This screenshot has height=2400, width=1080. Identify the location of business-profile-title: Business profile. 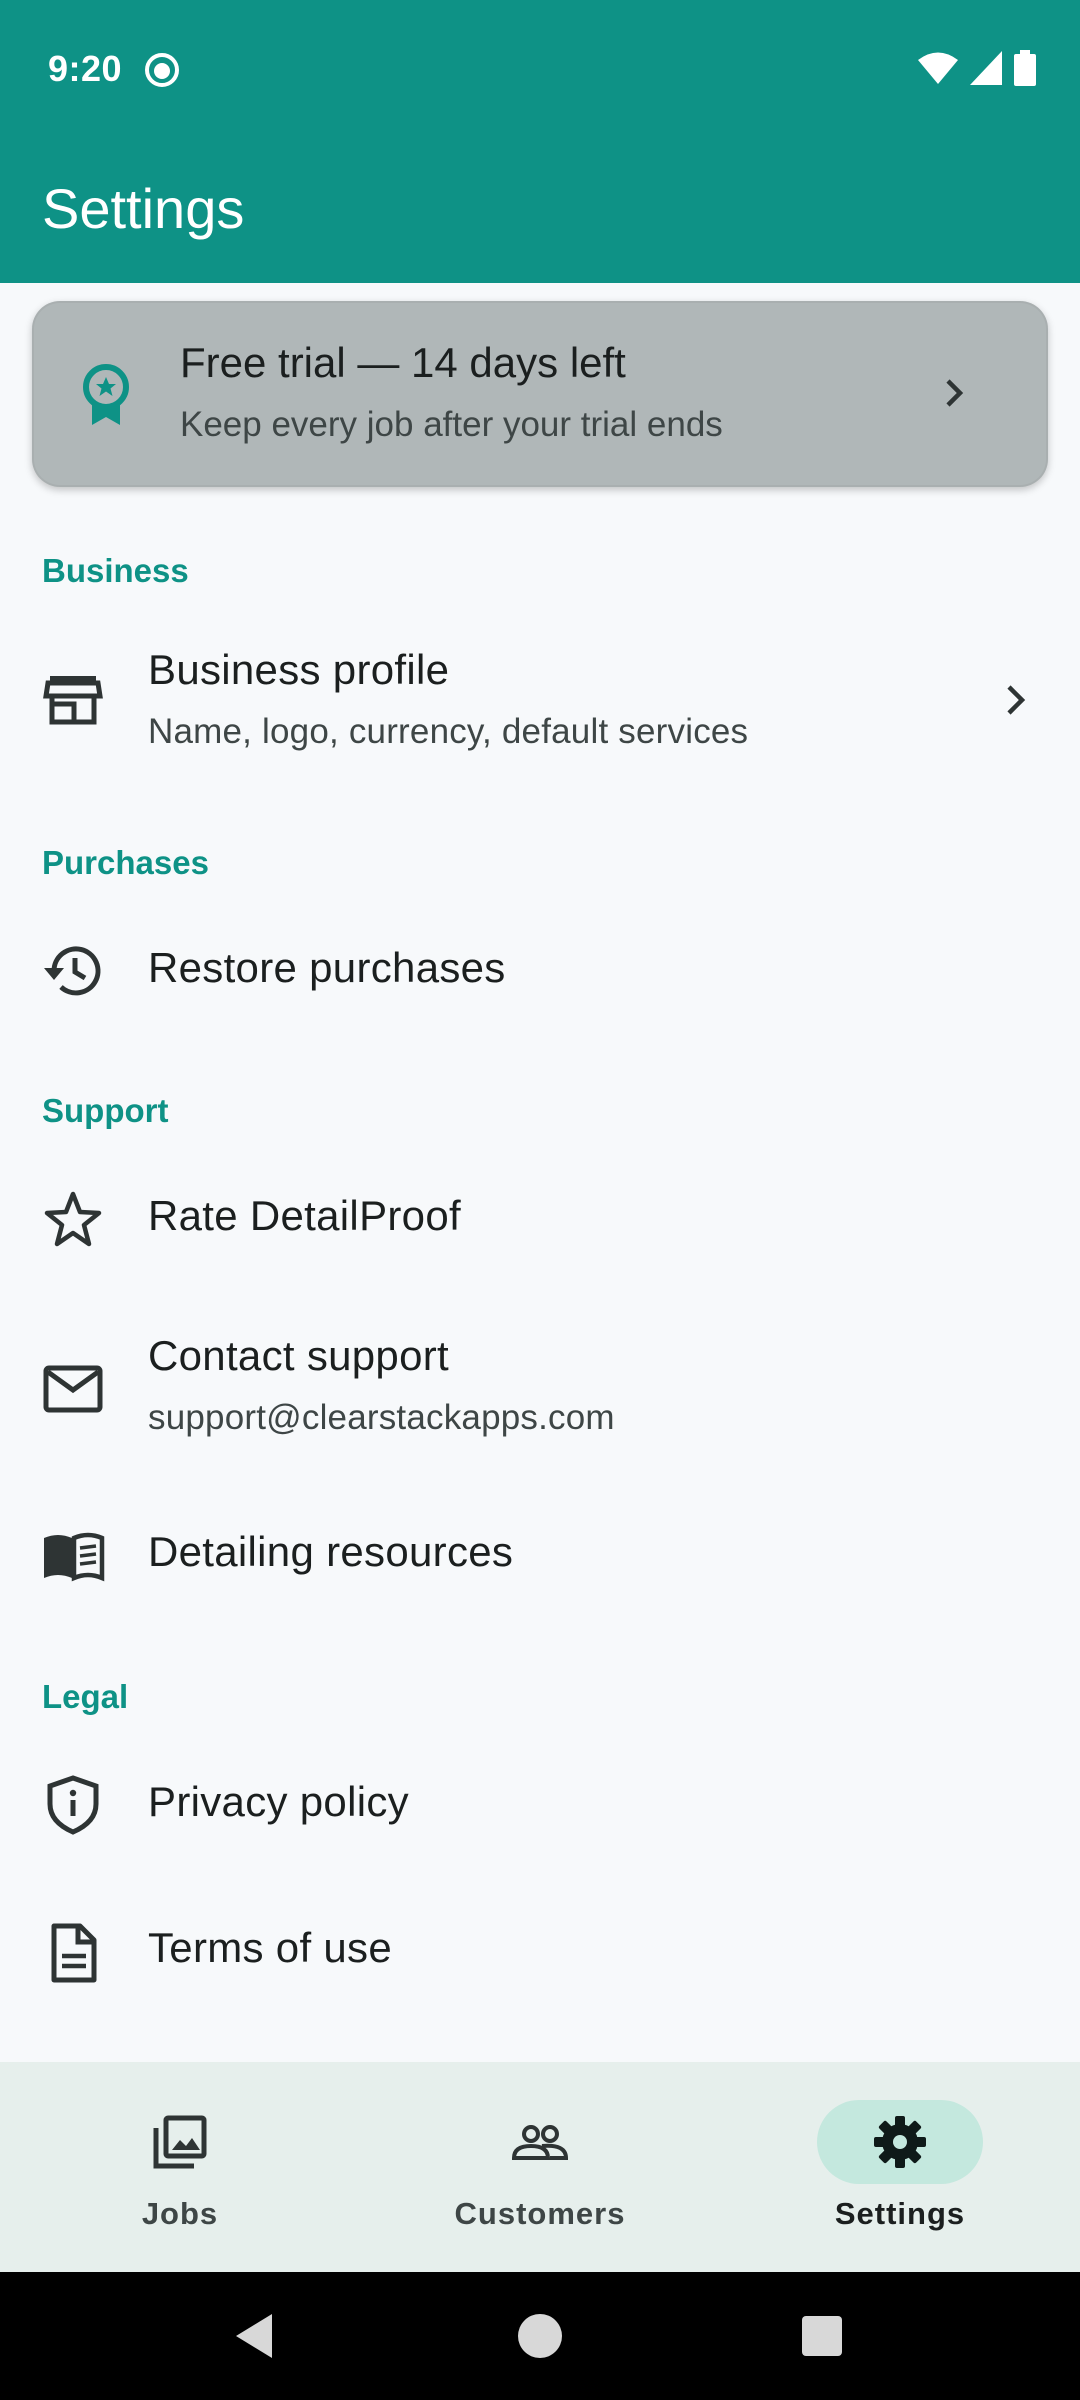
(299, 669).